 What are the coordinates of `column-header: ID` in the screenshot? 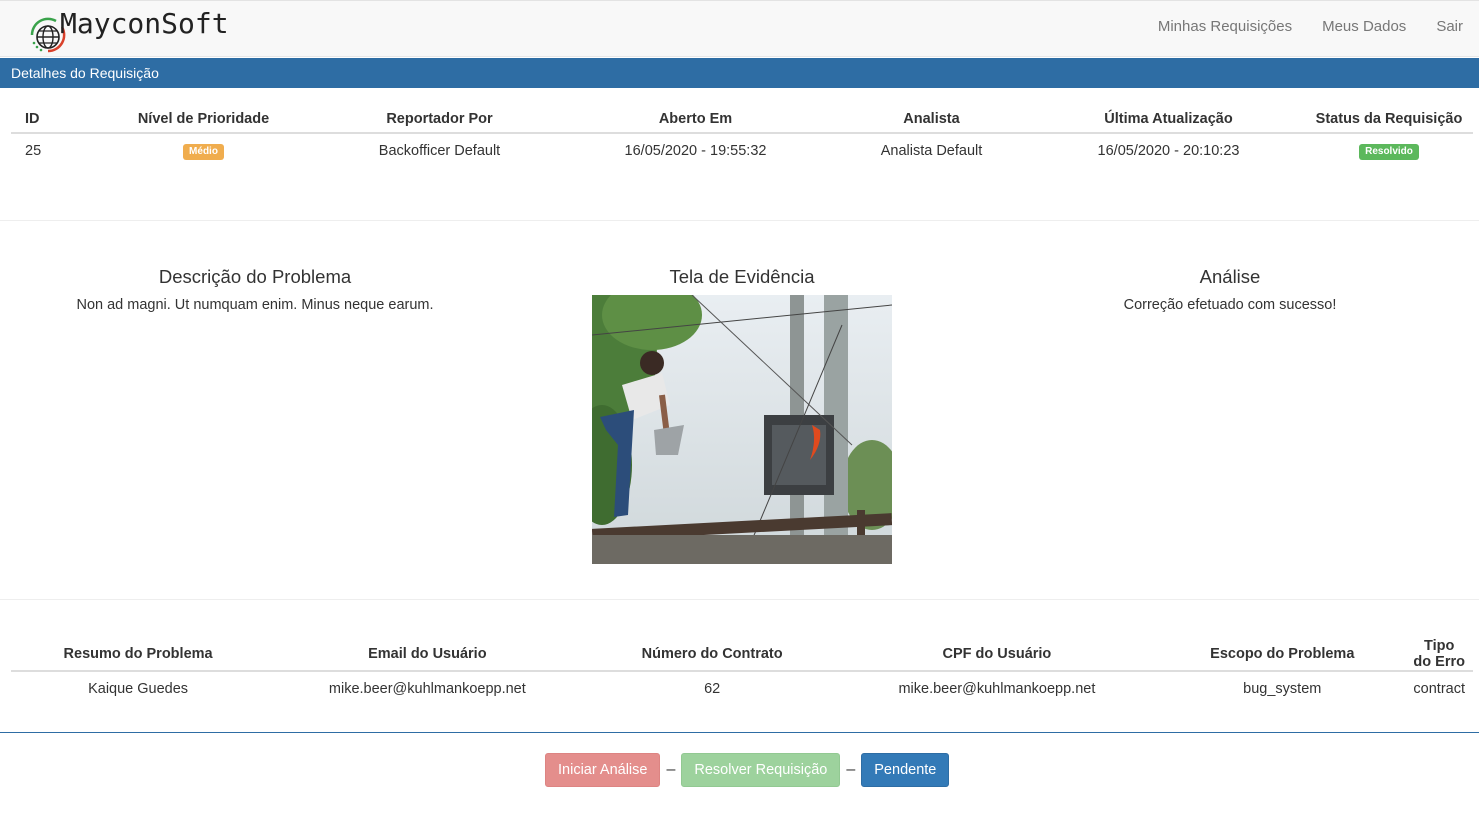 It's located at (49, 120).